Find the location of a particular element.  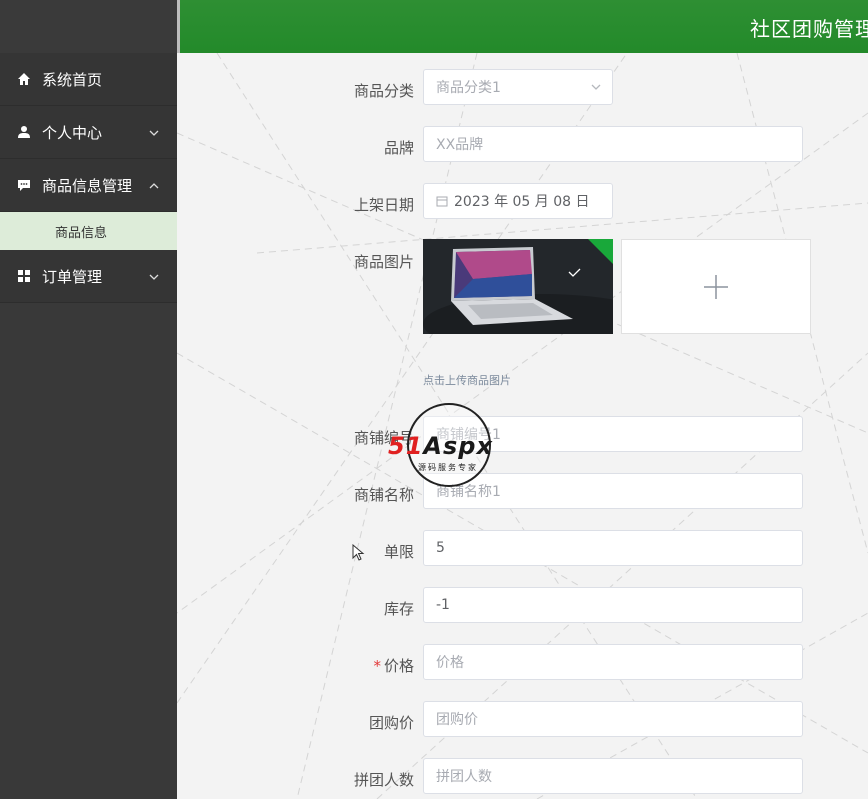

category-select: 商品分类1 is located at coordinates (518, 87).